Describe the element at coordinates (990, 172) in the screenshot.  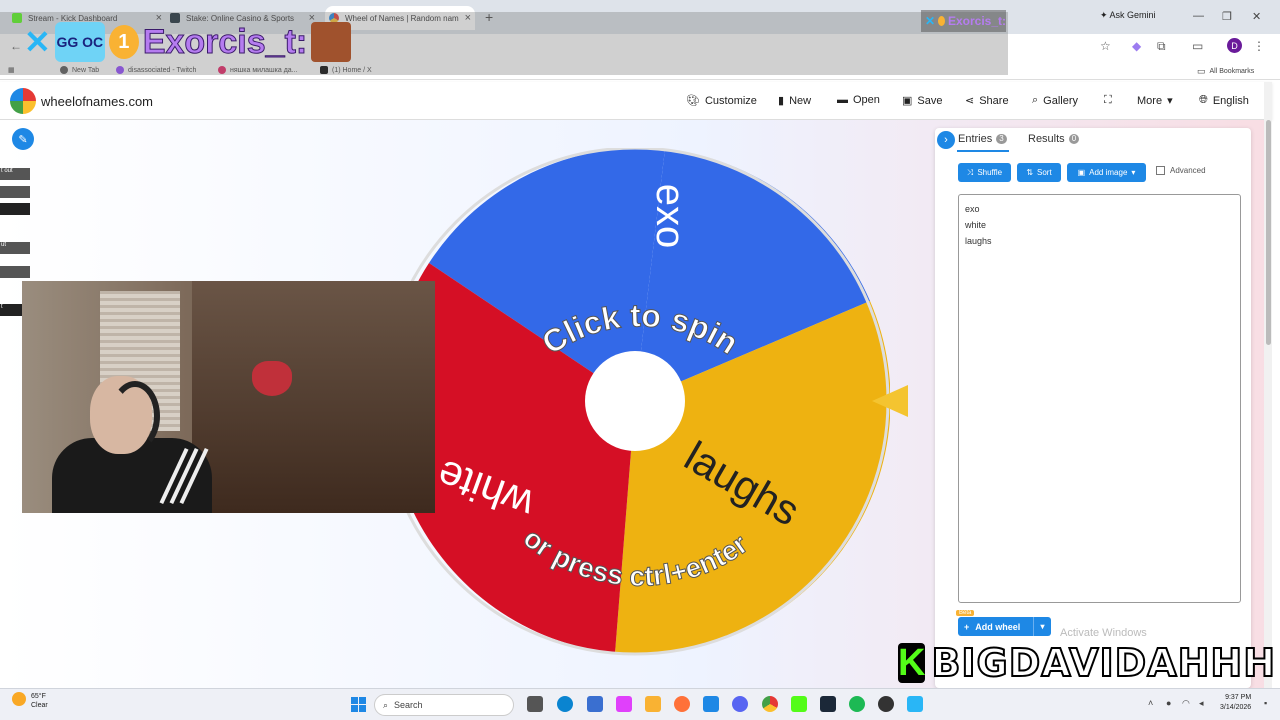
I see `button-label: Shuffle` at that location.